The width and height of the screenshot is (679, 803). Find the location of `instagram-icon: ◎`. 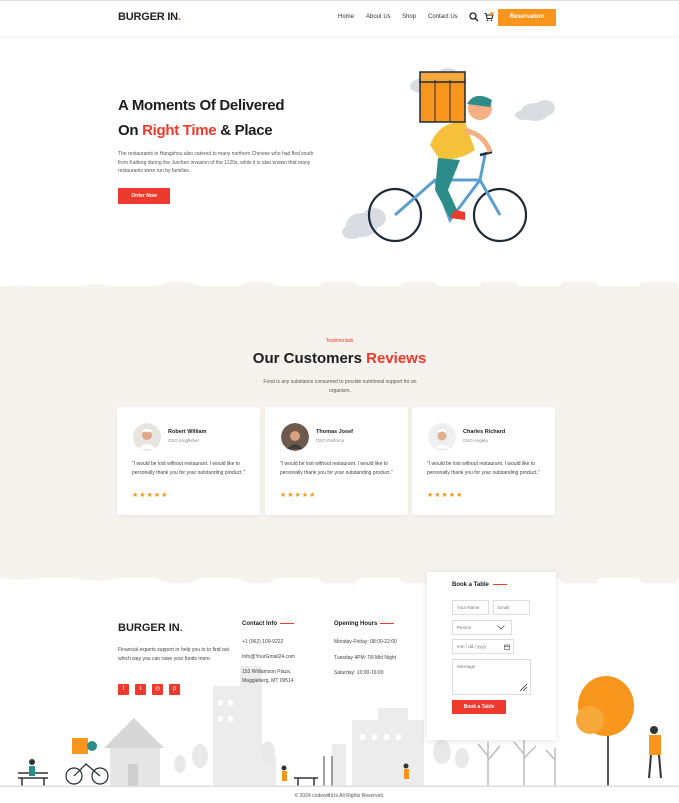

instagram-icon: ◎ is located at coordinates (157, 689).